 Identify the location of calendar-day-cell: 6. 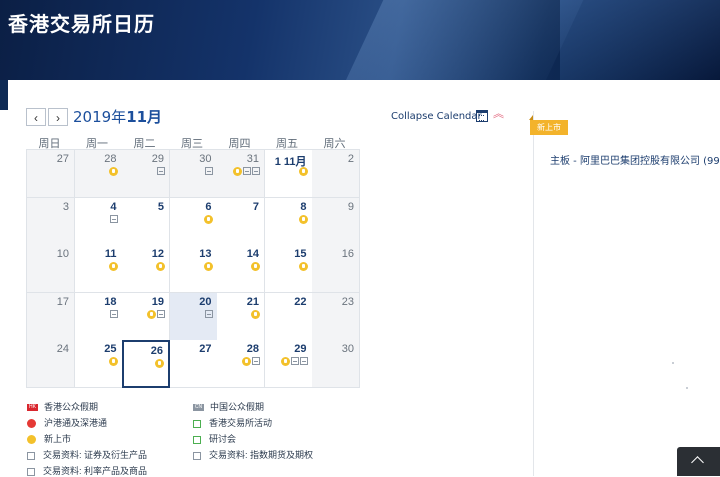
(193, 221).